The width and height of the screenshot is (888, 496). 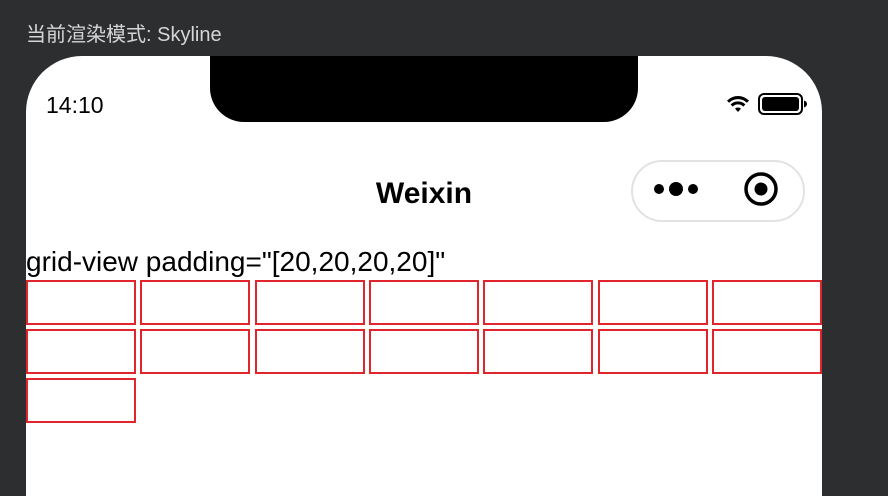 I want to click on close-target-icon, so click(x=761, y=191).